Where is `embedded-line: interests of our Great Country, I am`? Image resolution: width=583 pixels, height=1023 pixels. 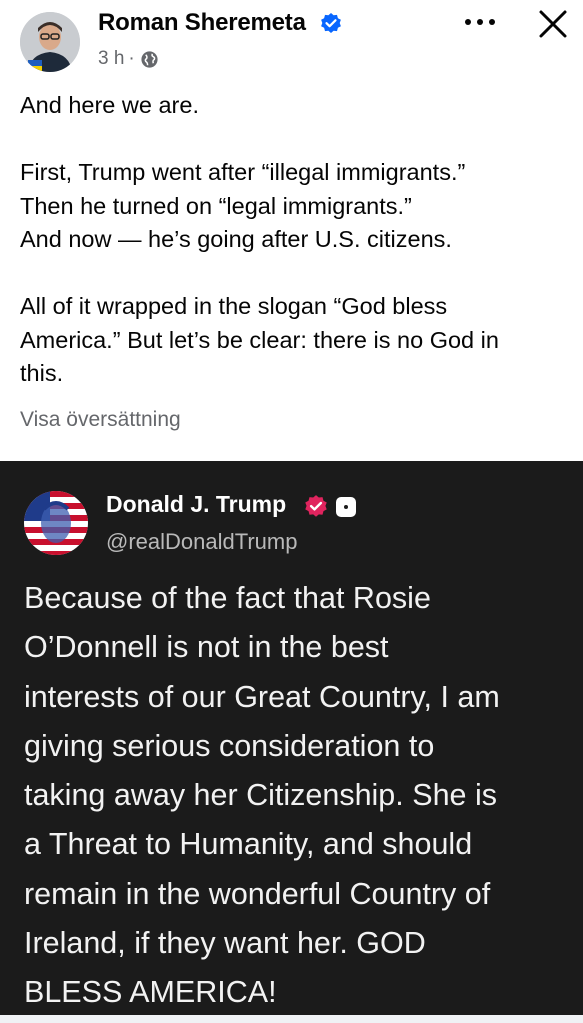
embedded-line: interests of our Great Country, I am is located at coordinates (262, 696).